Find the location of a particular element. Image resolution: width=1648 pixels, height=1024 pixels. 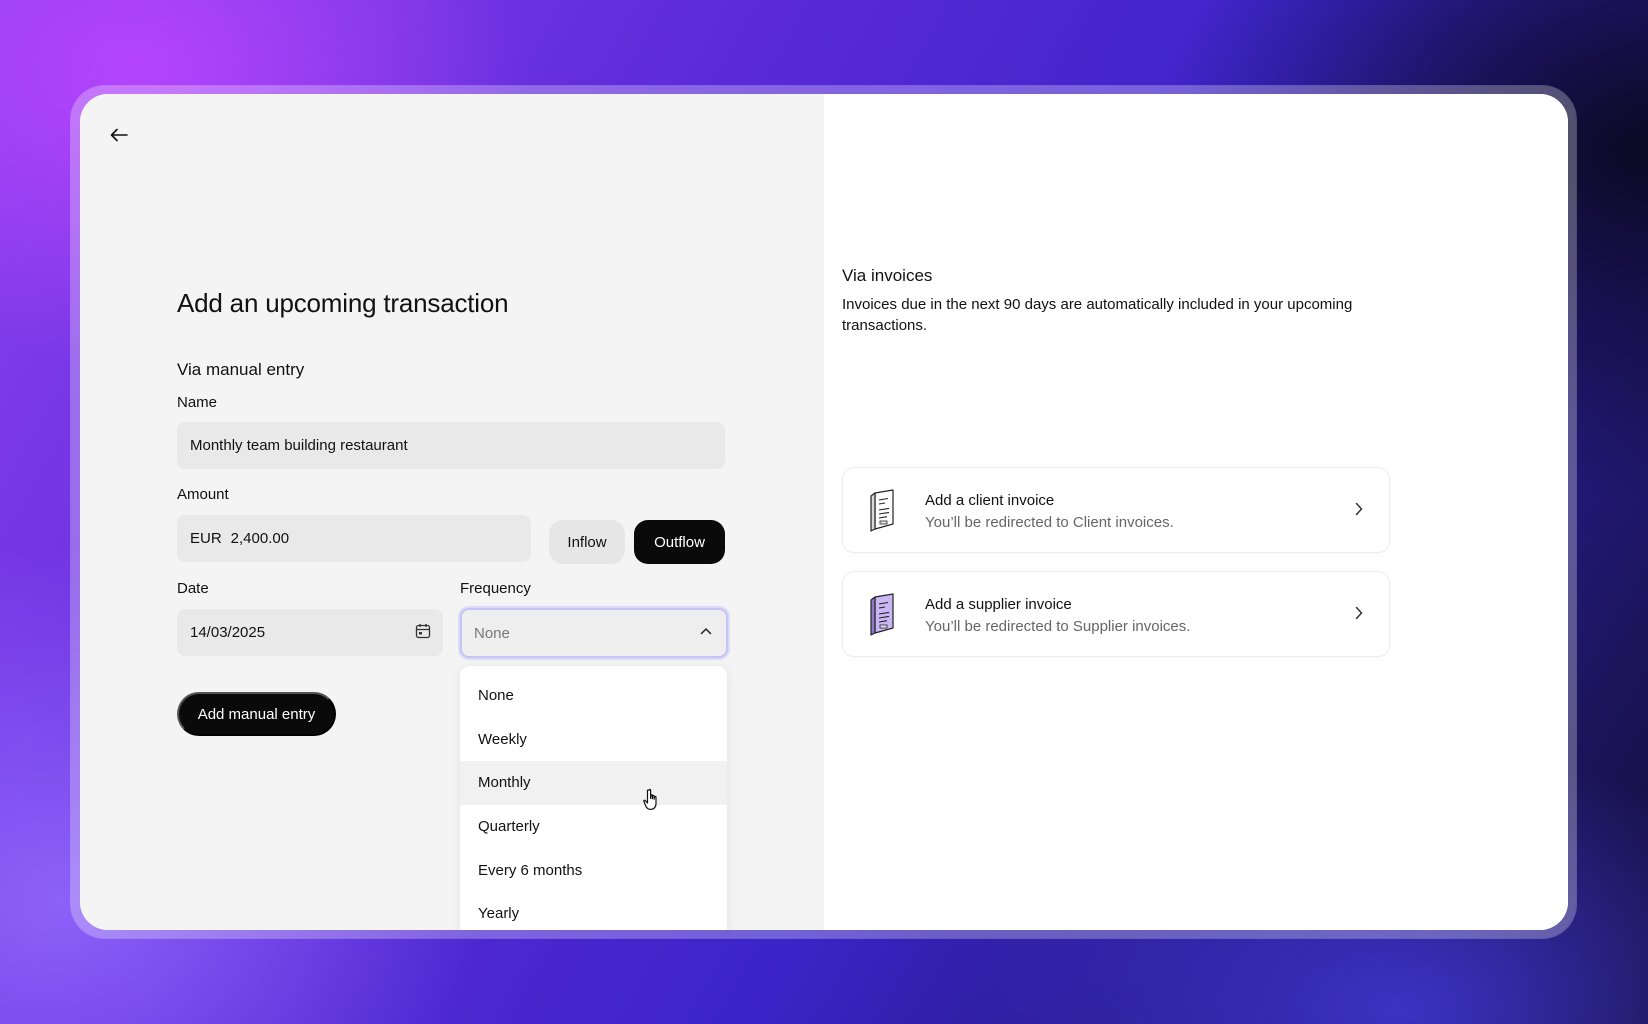

inflow-button: Inflow is located at coordinates (587, 542).